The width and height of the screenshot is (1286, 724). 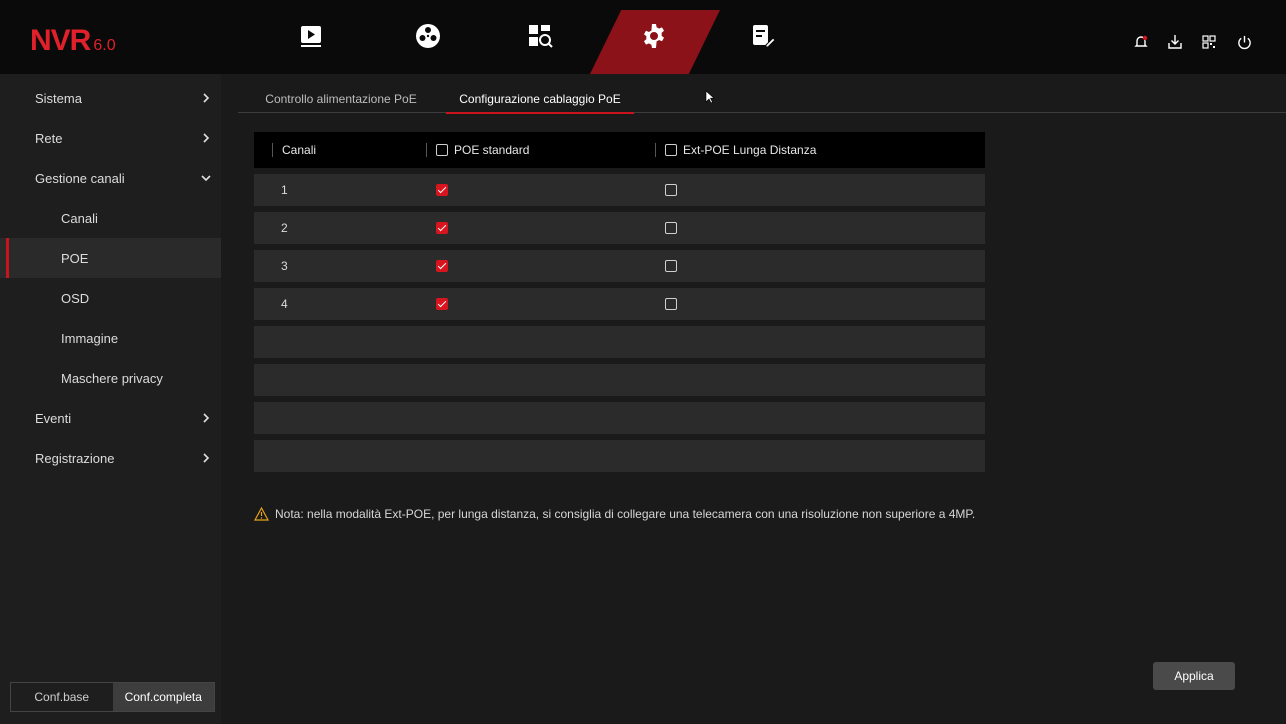 I want to click on table-row: 1, so click(x=619, y=190).